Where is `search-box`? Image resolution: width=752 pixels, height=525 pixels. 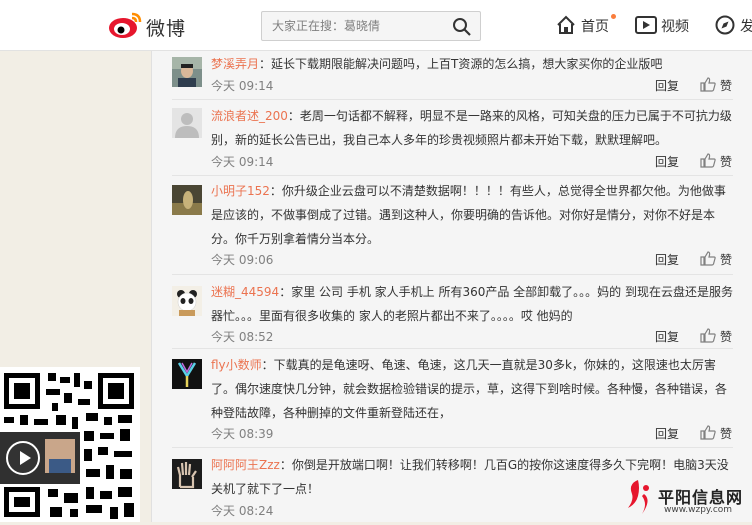 search-box is located at coordinates (371, 26).